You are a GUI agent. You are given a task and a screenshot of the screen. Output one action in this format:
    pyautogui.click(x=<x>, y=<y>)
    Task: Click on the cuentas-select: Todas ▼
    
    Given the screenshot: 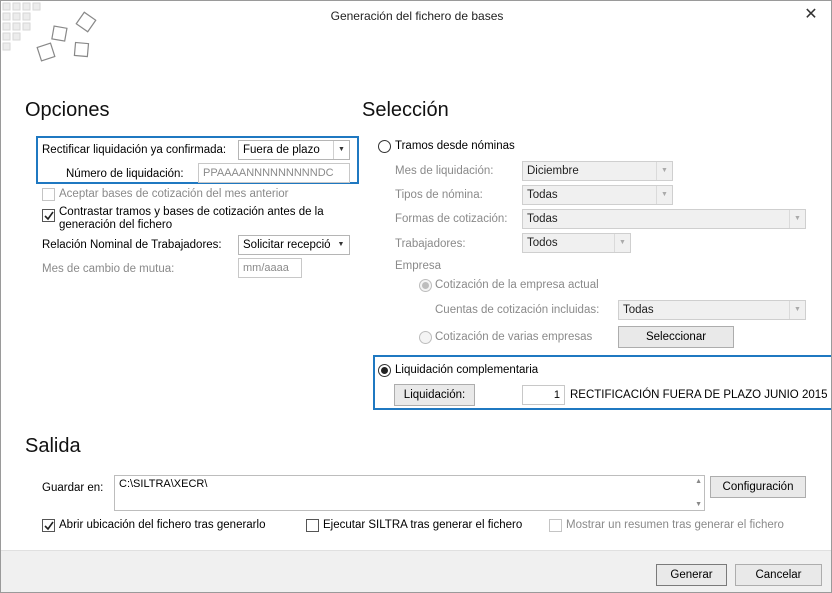 What is the action you would take?
    pyautogui.click(x=712, y=310)
    